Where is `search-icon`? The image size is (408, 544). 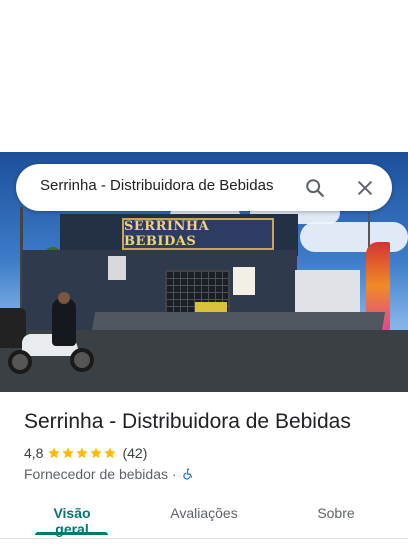
search-icon is located at coordinates (315, 188).